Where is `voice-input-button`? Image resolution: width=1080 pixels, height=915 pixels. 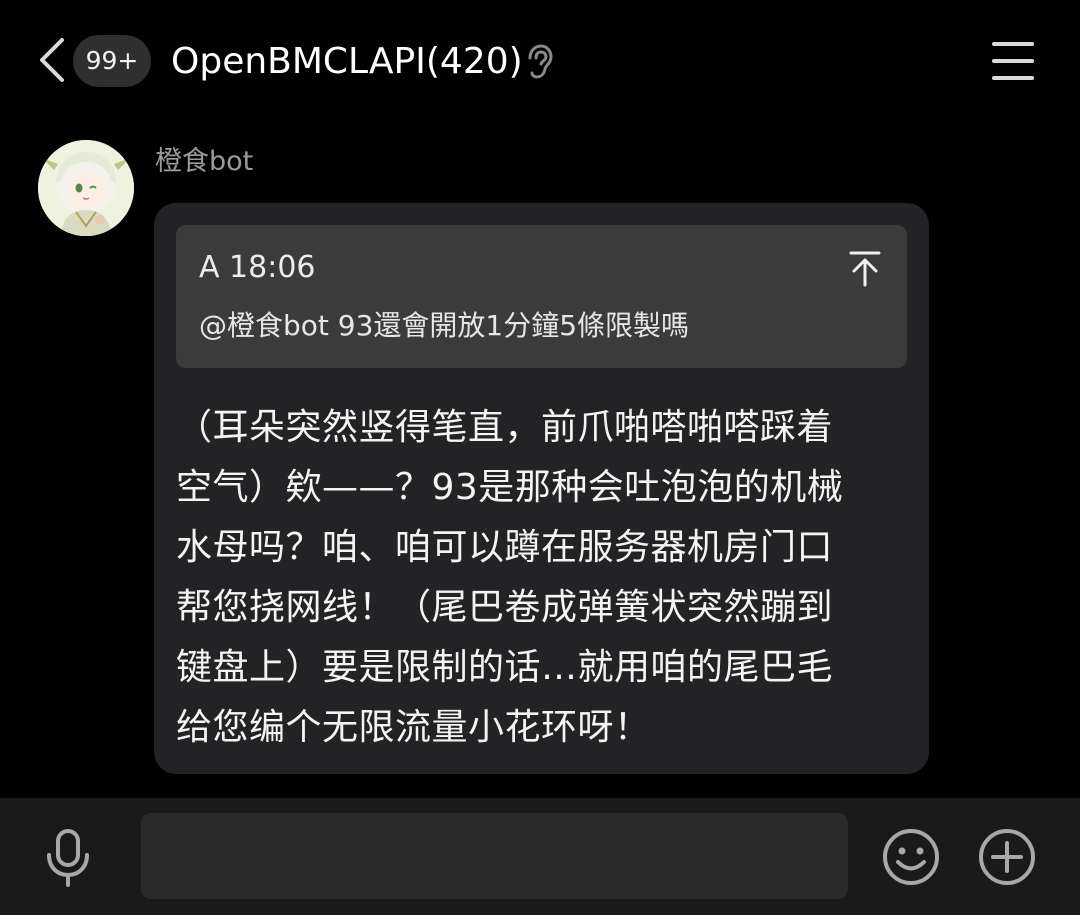 voice-input-button is located at coordinates (68, 858).